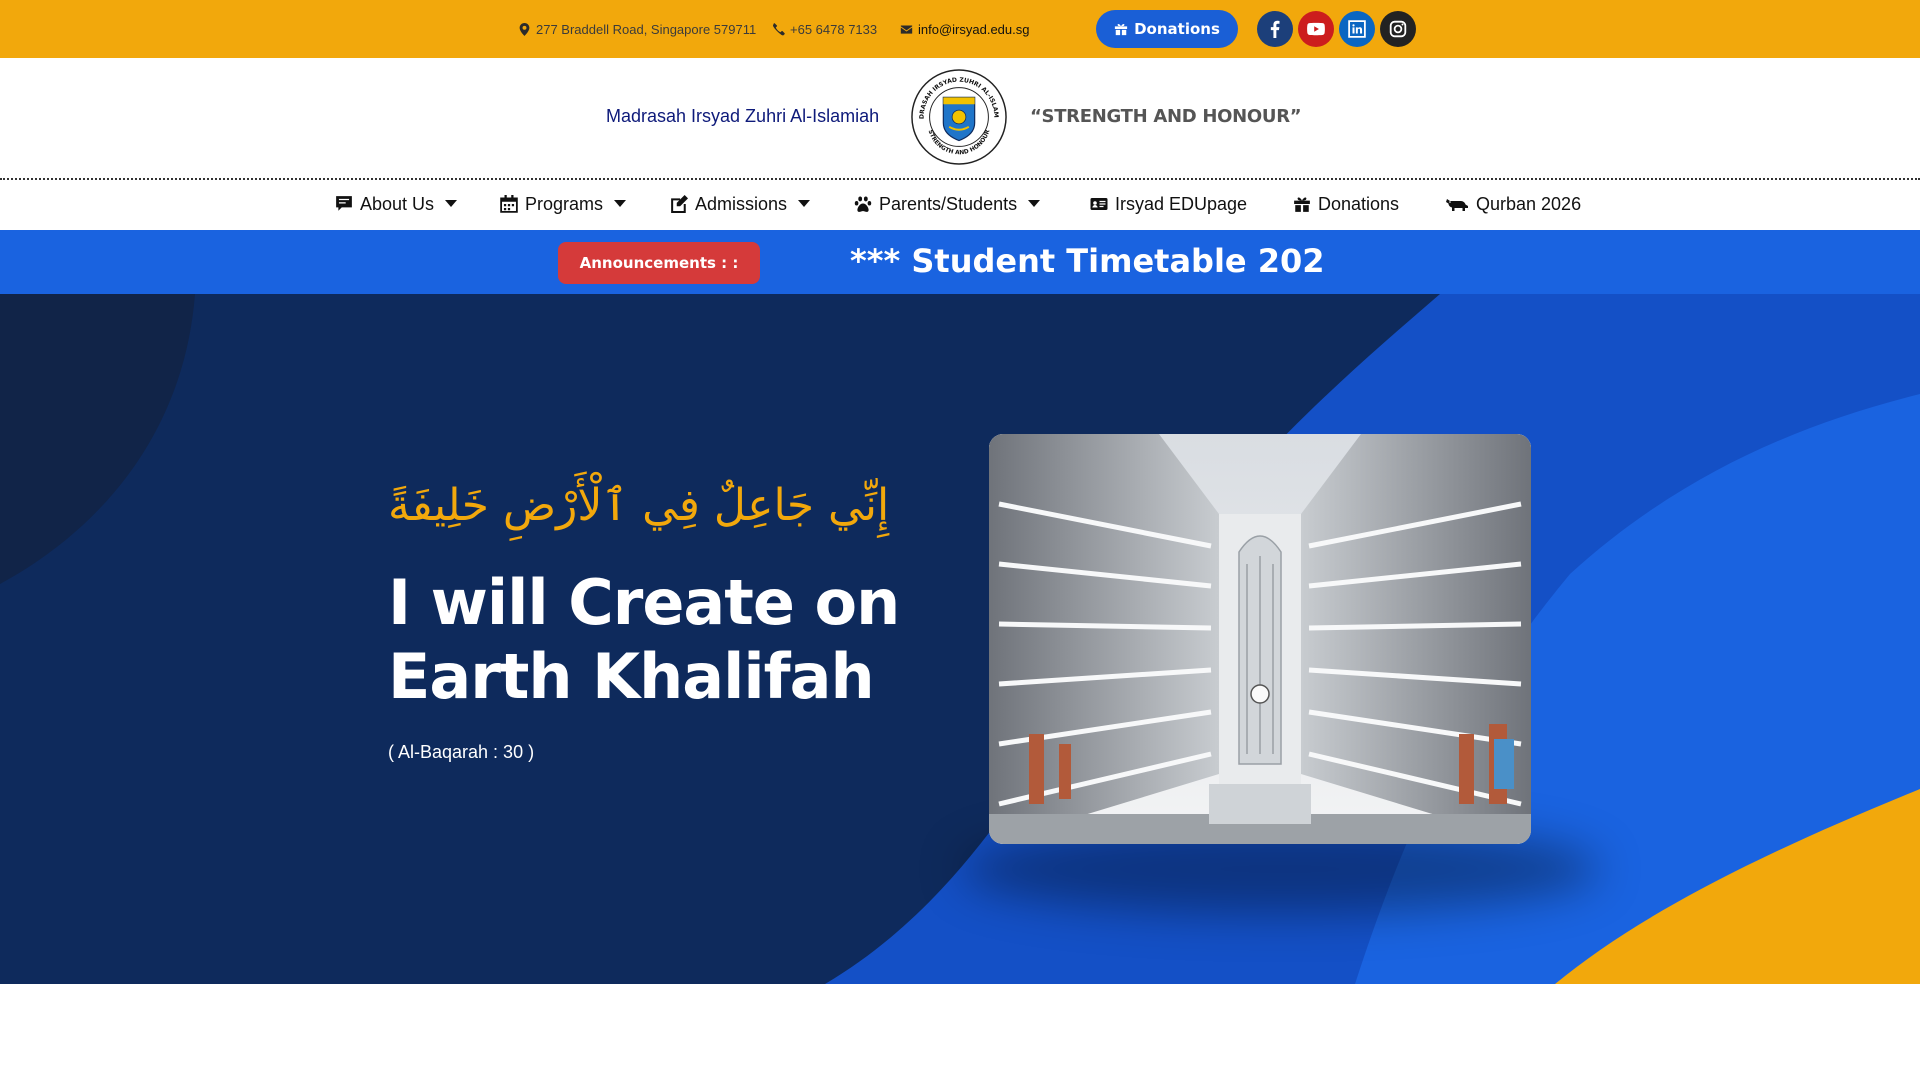 The height and width of the screenshot is (1080, 1920). I want to click on linkedin-link, so click(1357, 29).